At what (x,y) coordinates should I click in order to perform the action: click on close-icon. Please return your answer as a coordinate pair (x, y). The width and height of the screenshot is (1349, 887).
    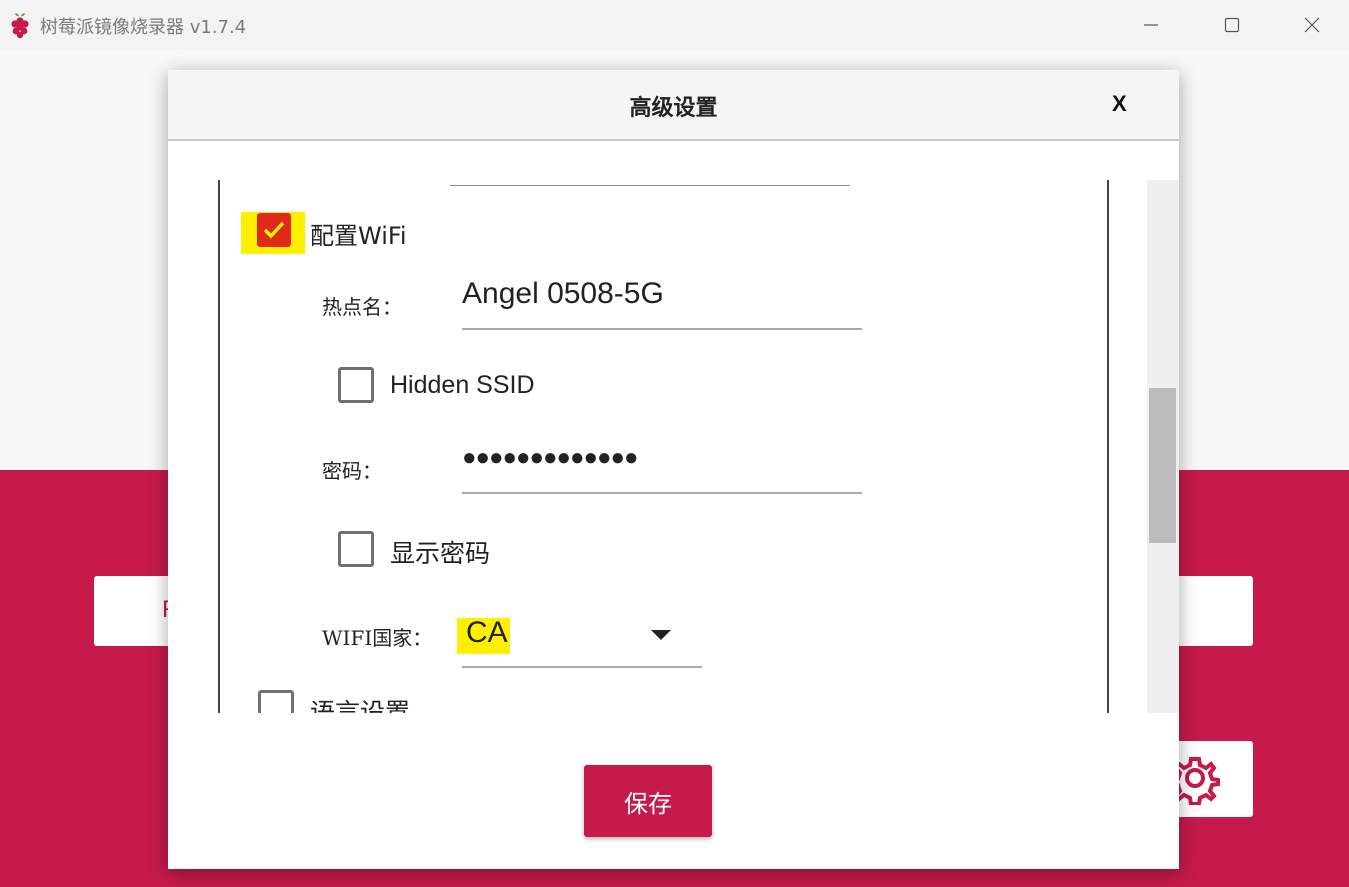
    Looking at the image, I should click on (1312, 25).